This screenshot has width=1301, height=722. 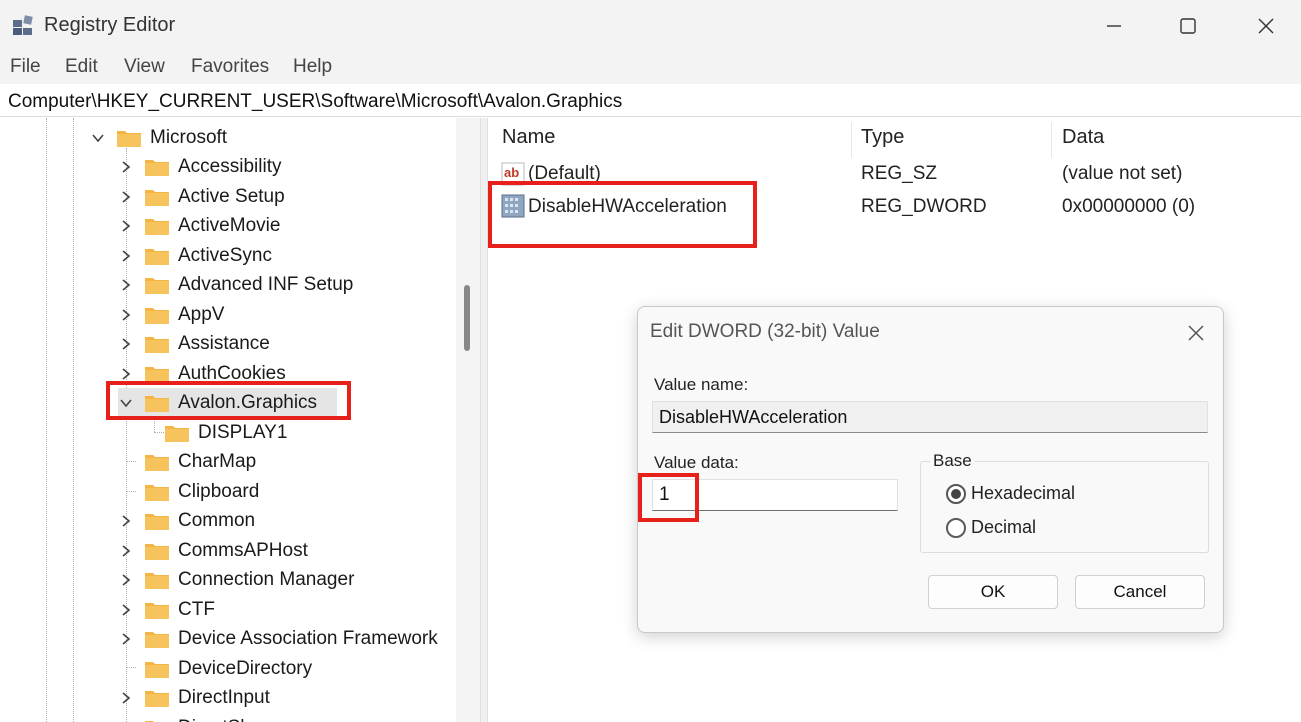 I want to click on menu-edit: Edit, so click(x=81, y=67).